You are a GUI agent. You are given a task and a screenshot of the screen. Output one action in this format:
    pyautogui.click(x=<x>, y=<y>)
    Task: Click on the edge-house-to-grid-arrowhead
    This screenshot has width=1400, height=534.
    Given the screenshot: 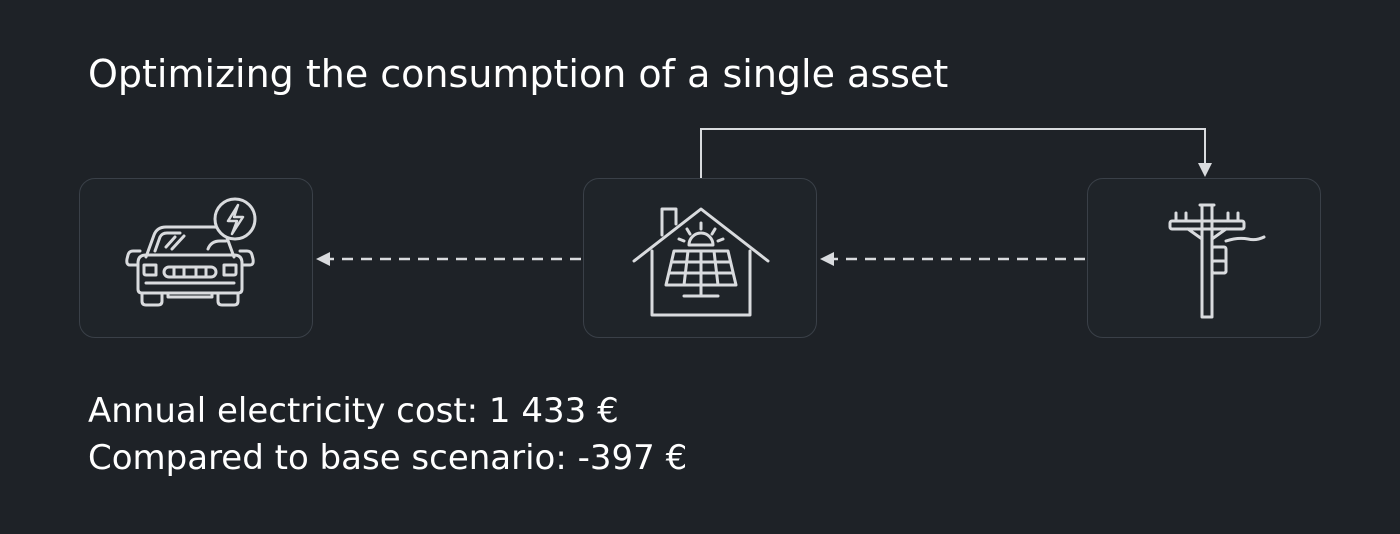 What is the action you would take?
    pyautogui.click(x=1205, y=170)
    